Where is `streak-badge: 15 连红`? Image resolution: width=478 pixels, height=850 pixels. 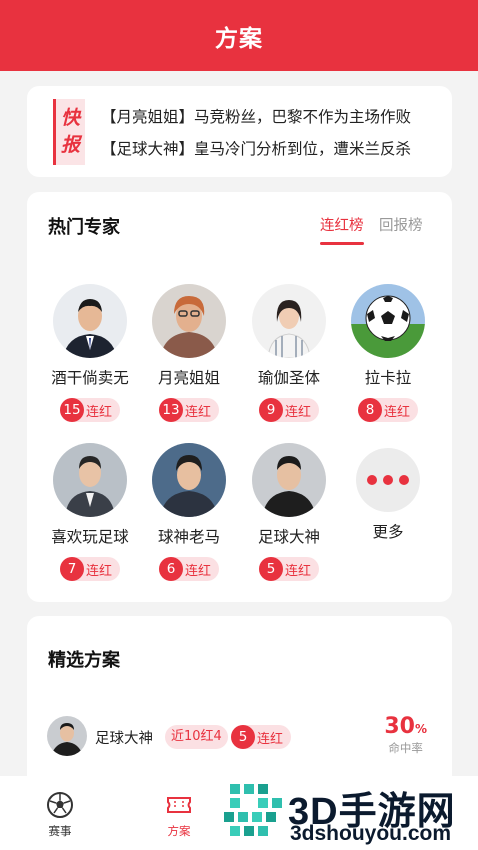 streak-badge: 15 连红 is located at coordinates (89, 410).